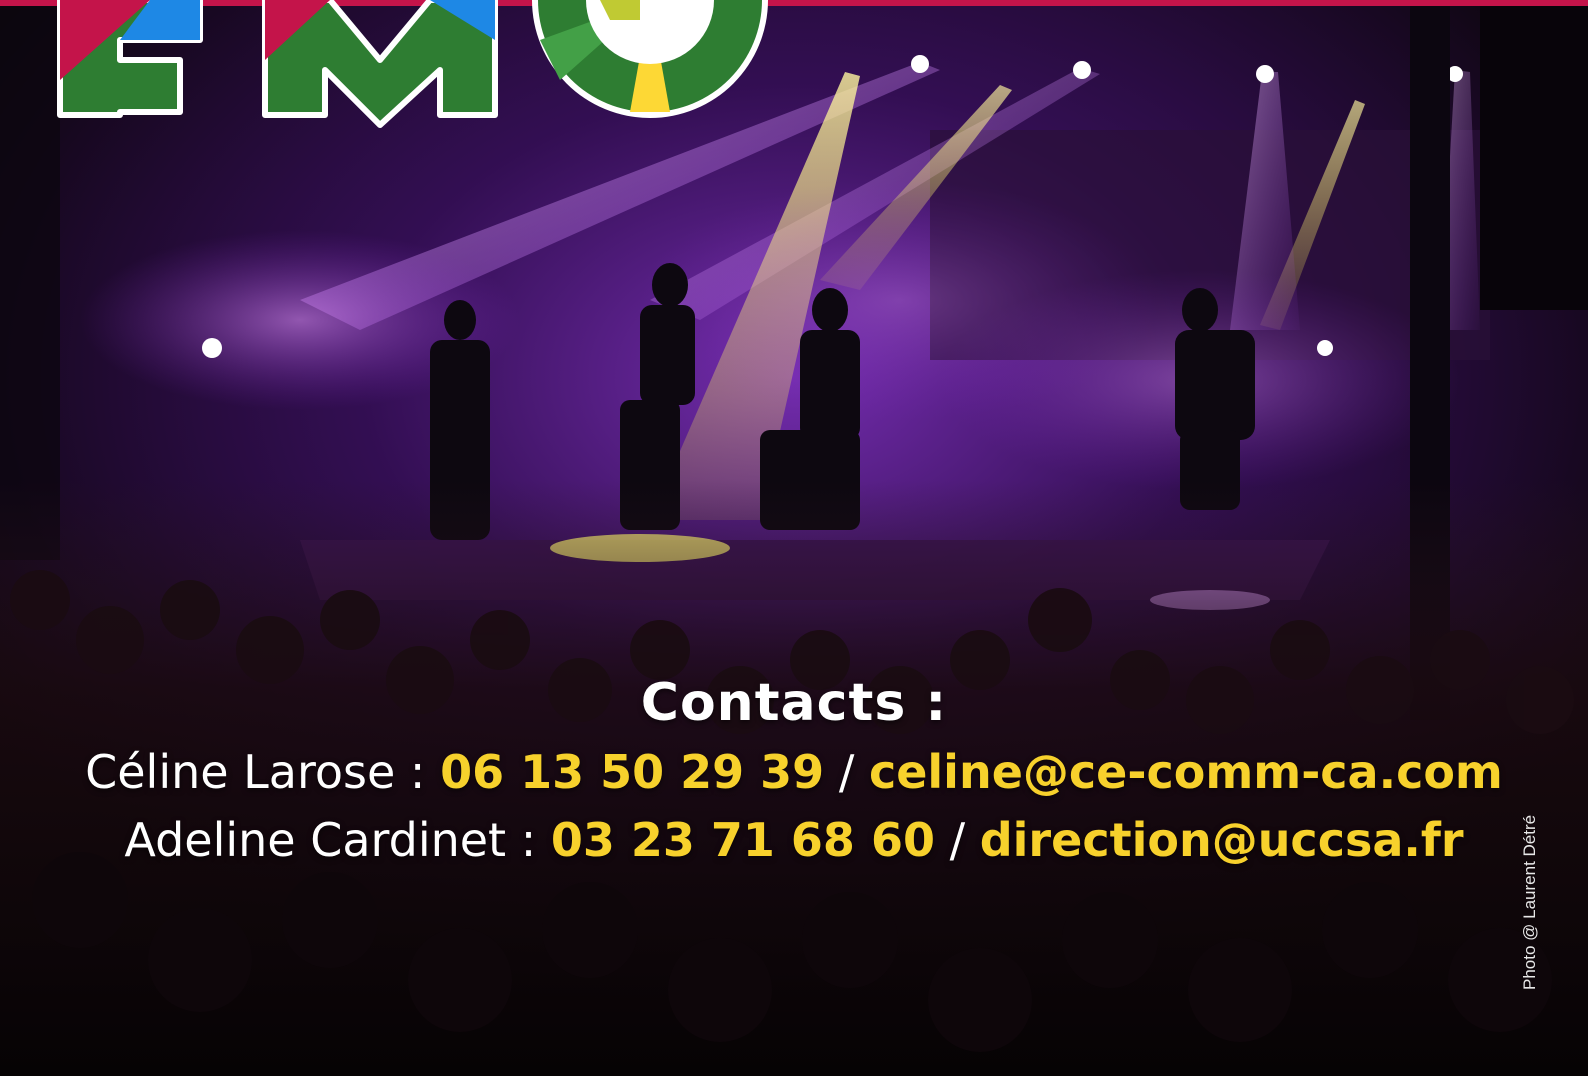  I want to click on contact-name: Céline Larose, so click(240, 772).